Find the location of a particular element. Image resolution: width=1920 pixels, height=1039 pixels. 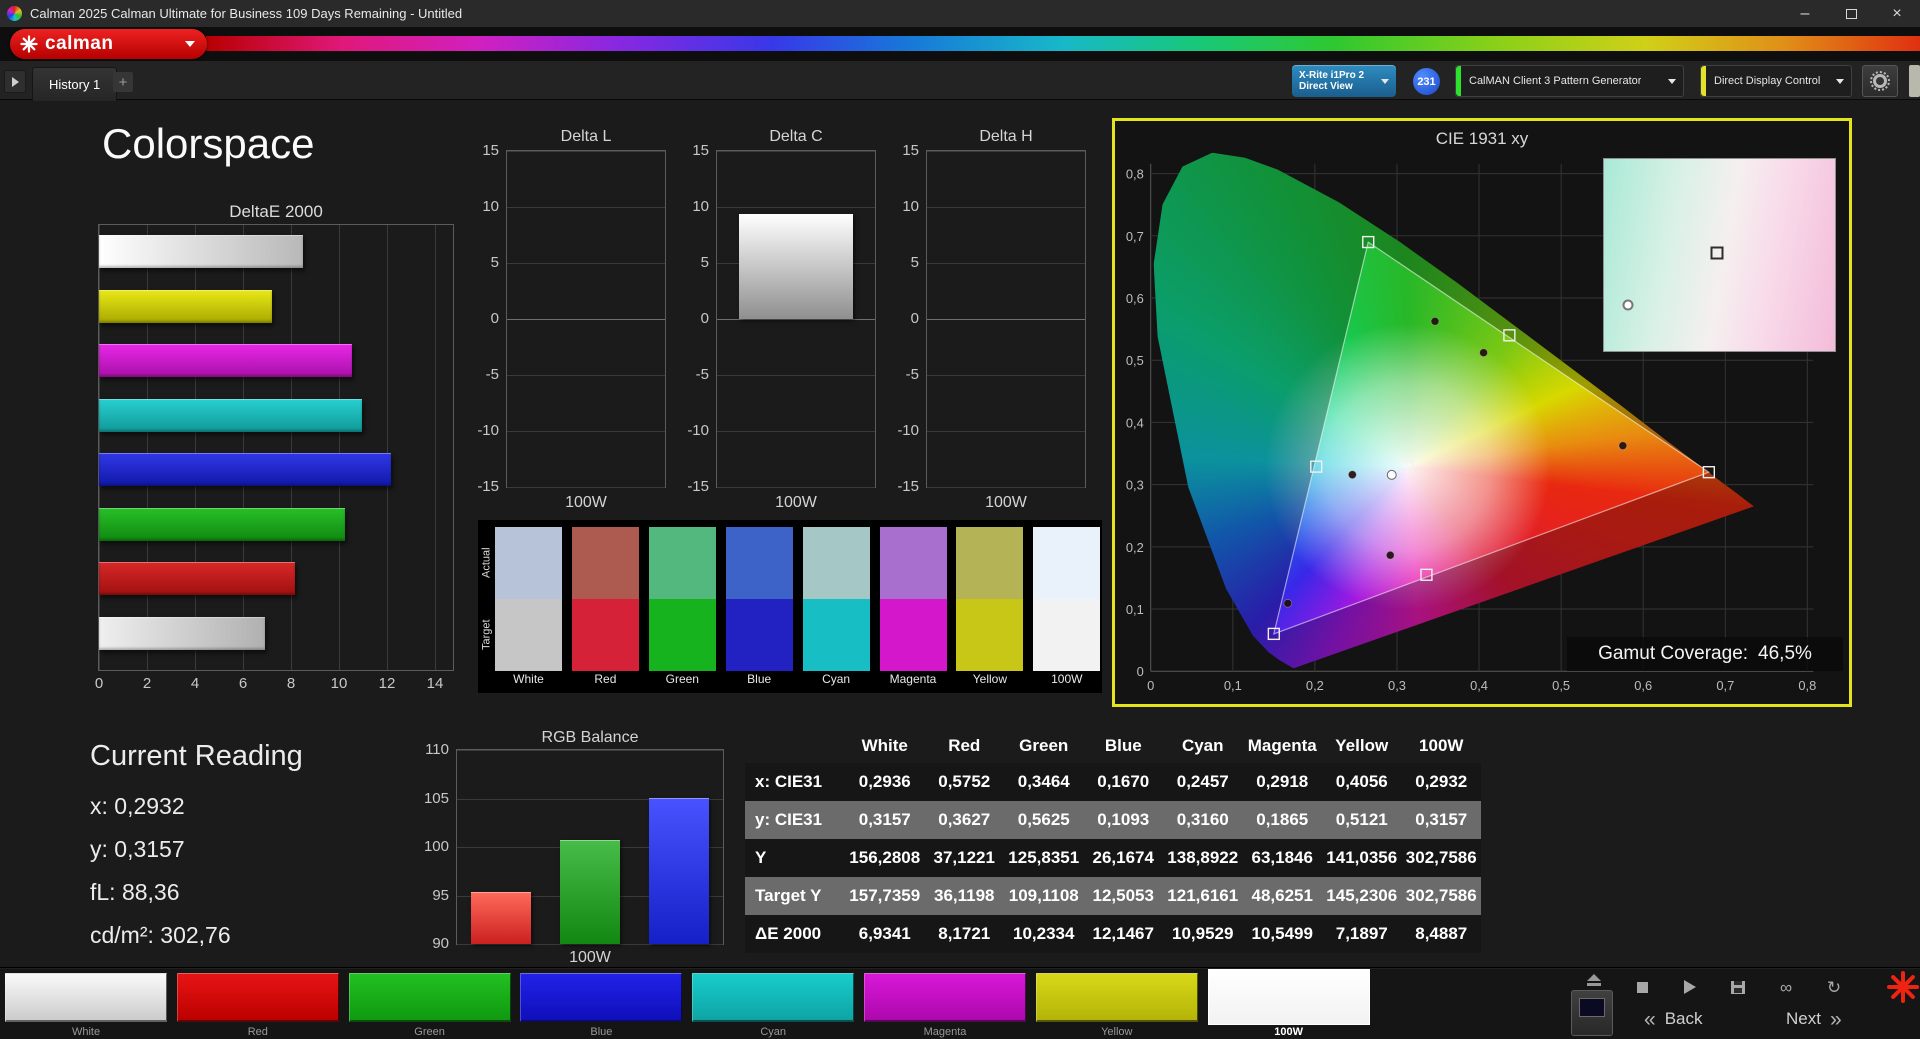

patch-label: Cyan is located at coordinates (773, 1032).